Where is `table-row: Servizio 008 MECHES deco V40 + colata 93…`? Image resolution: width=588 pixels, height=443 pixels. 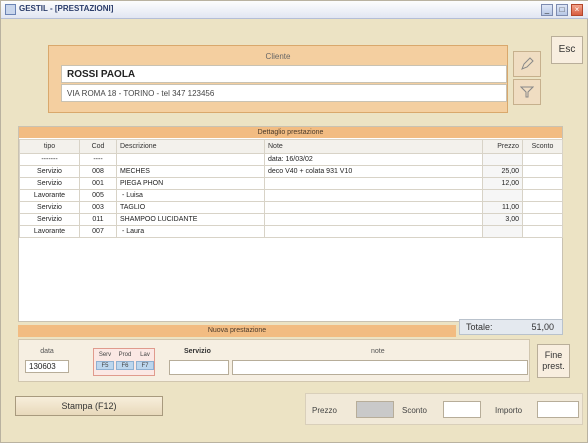 table-row: Servizio 008 MECHES deco V40 + colata 93… is located at coordinates (291, 171).